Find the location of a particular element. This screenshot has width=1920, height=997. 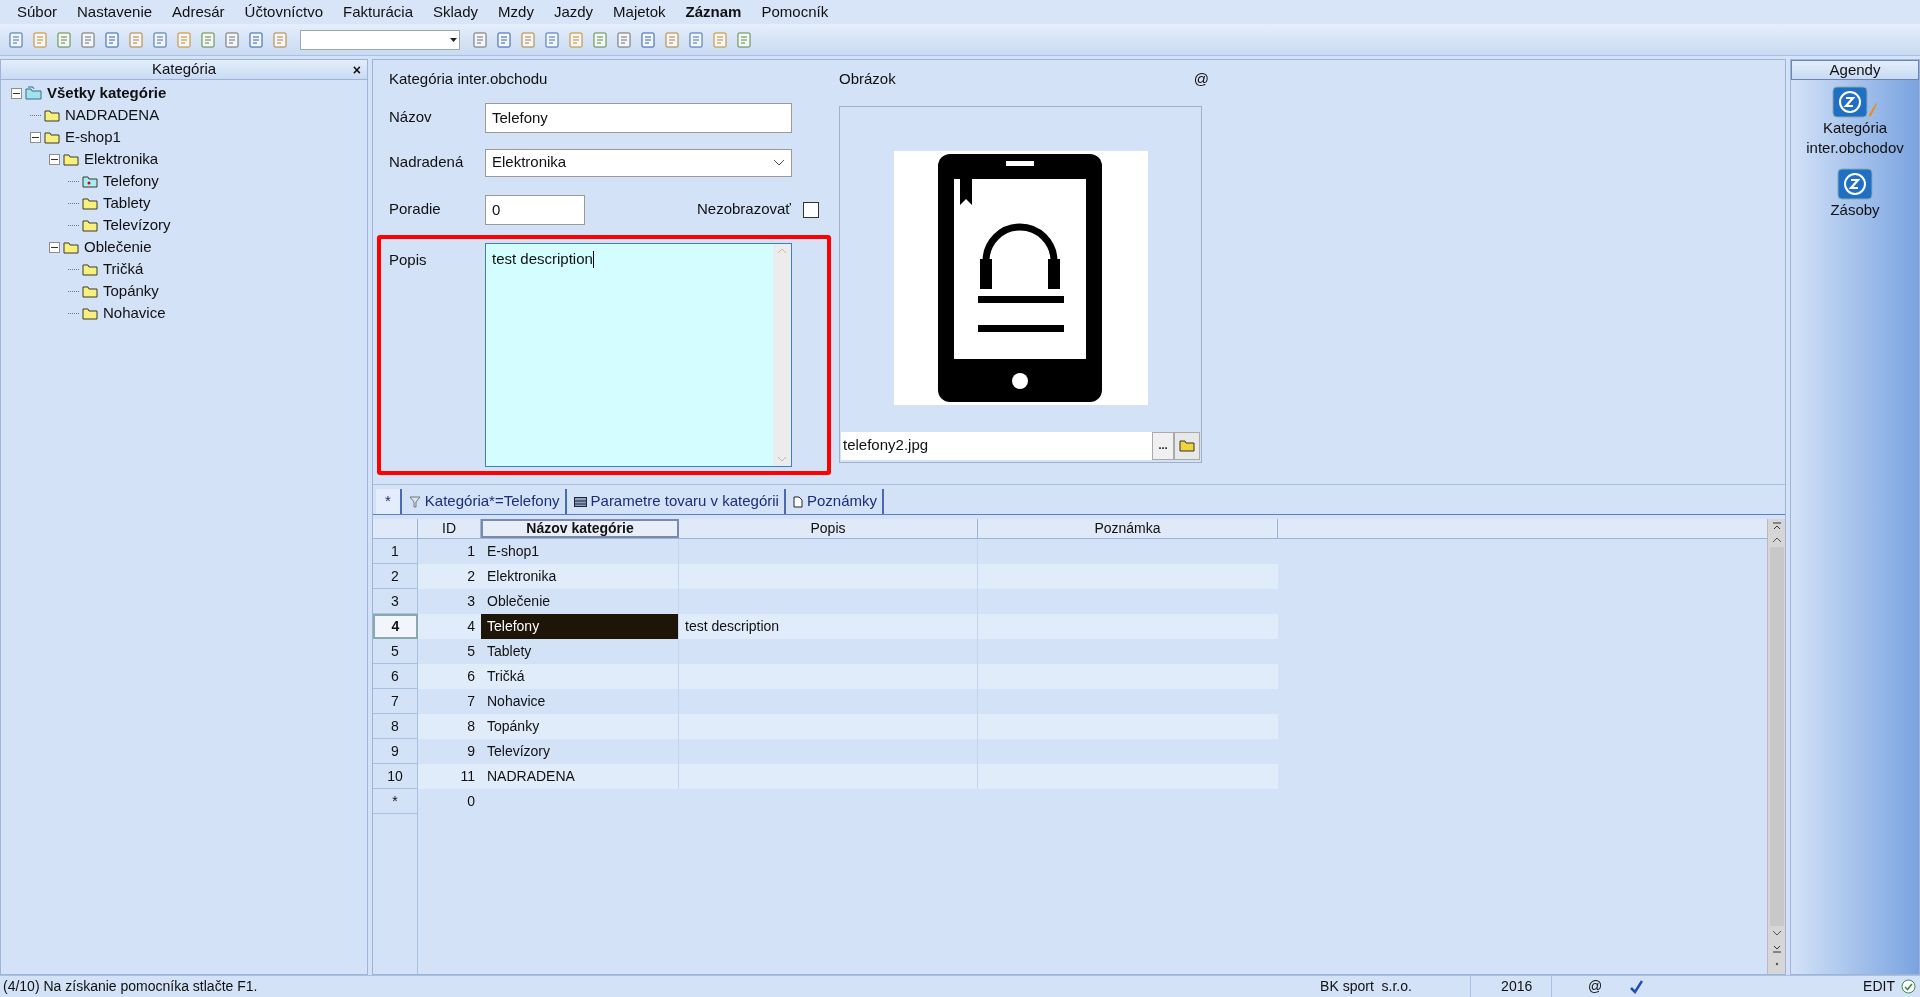

column-header: Názov kategórie is located at coordinates (580, 528).